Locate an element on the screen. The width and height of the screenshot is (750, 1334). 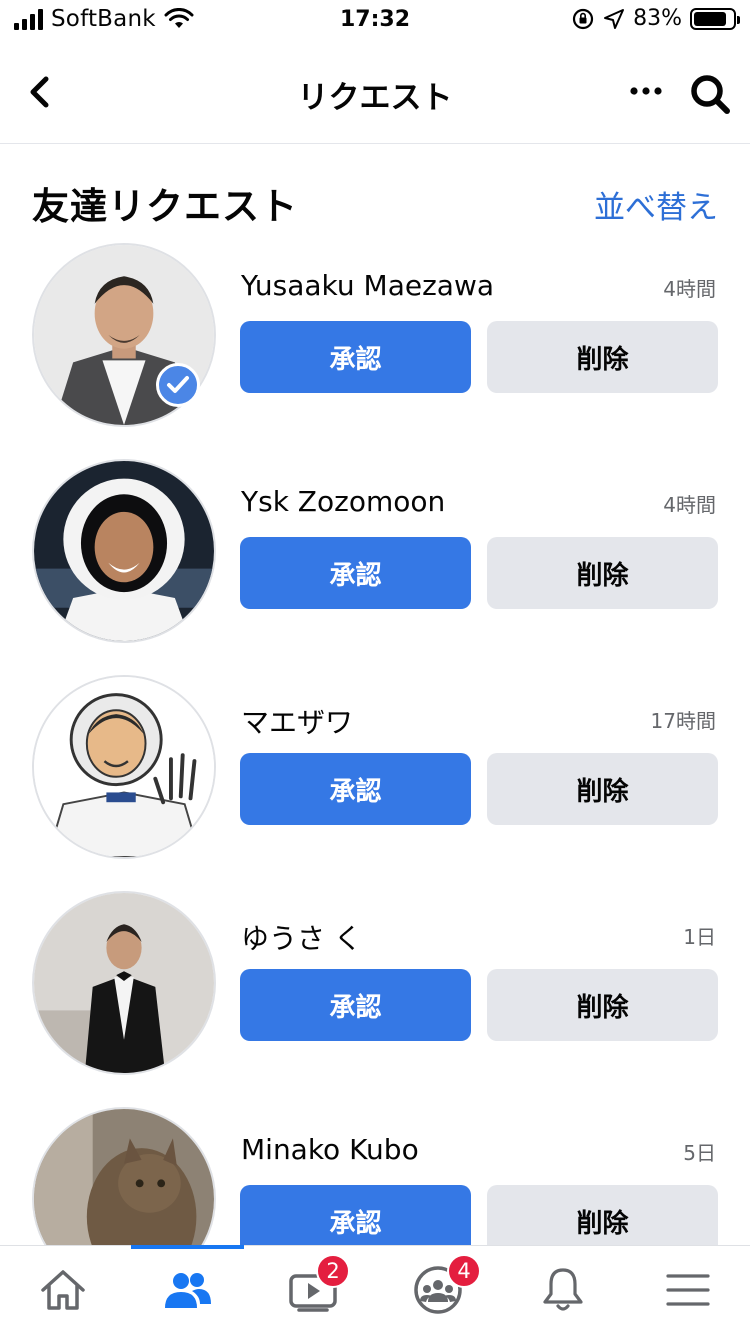
request-time: 5日 is located at coordinates (699, 1153).